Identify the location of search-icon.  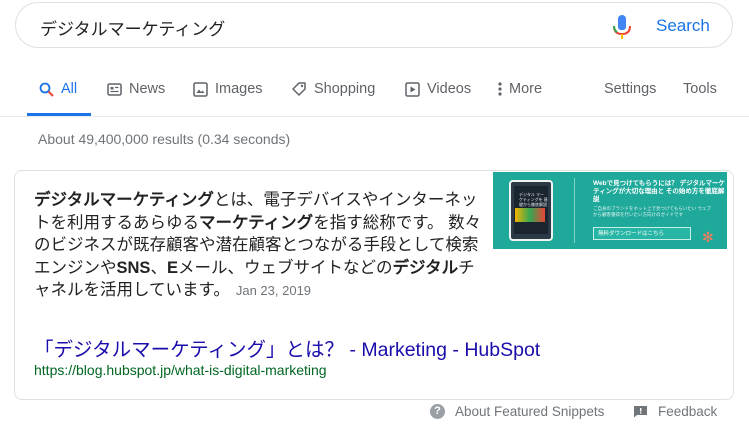
(46, 89).